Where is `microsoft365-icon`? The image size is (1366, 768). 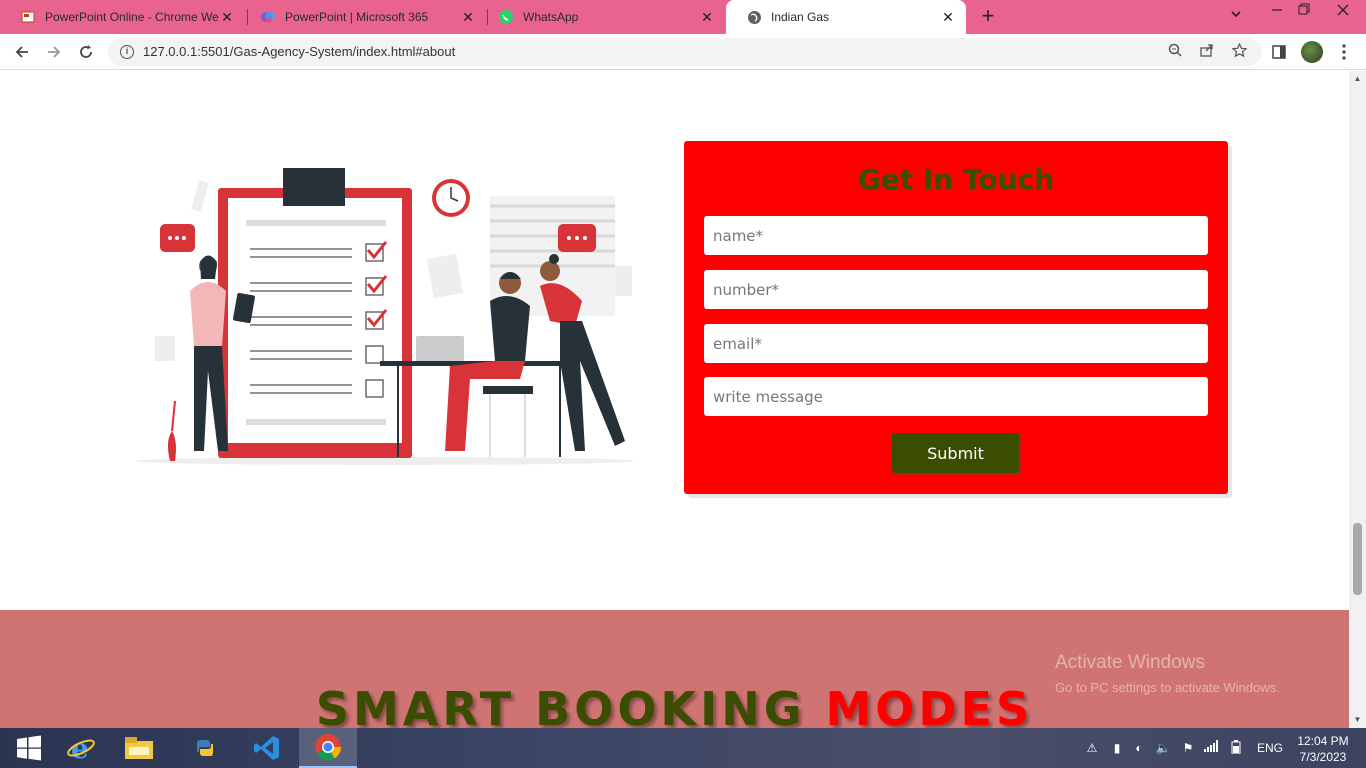 microsoft365-icon is located at coordinates (268, 17).